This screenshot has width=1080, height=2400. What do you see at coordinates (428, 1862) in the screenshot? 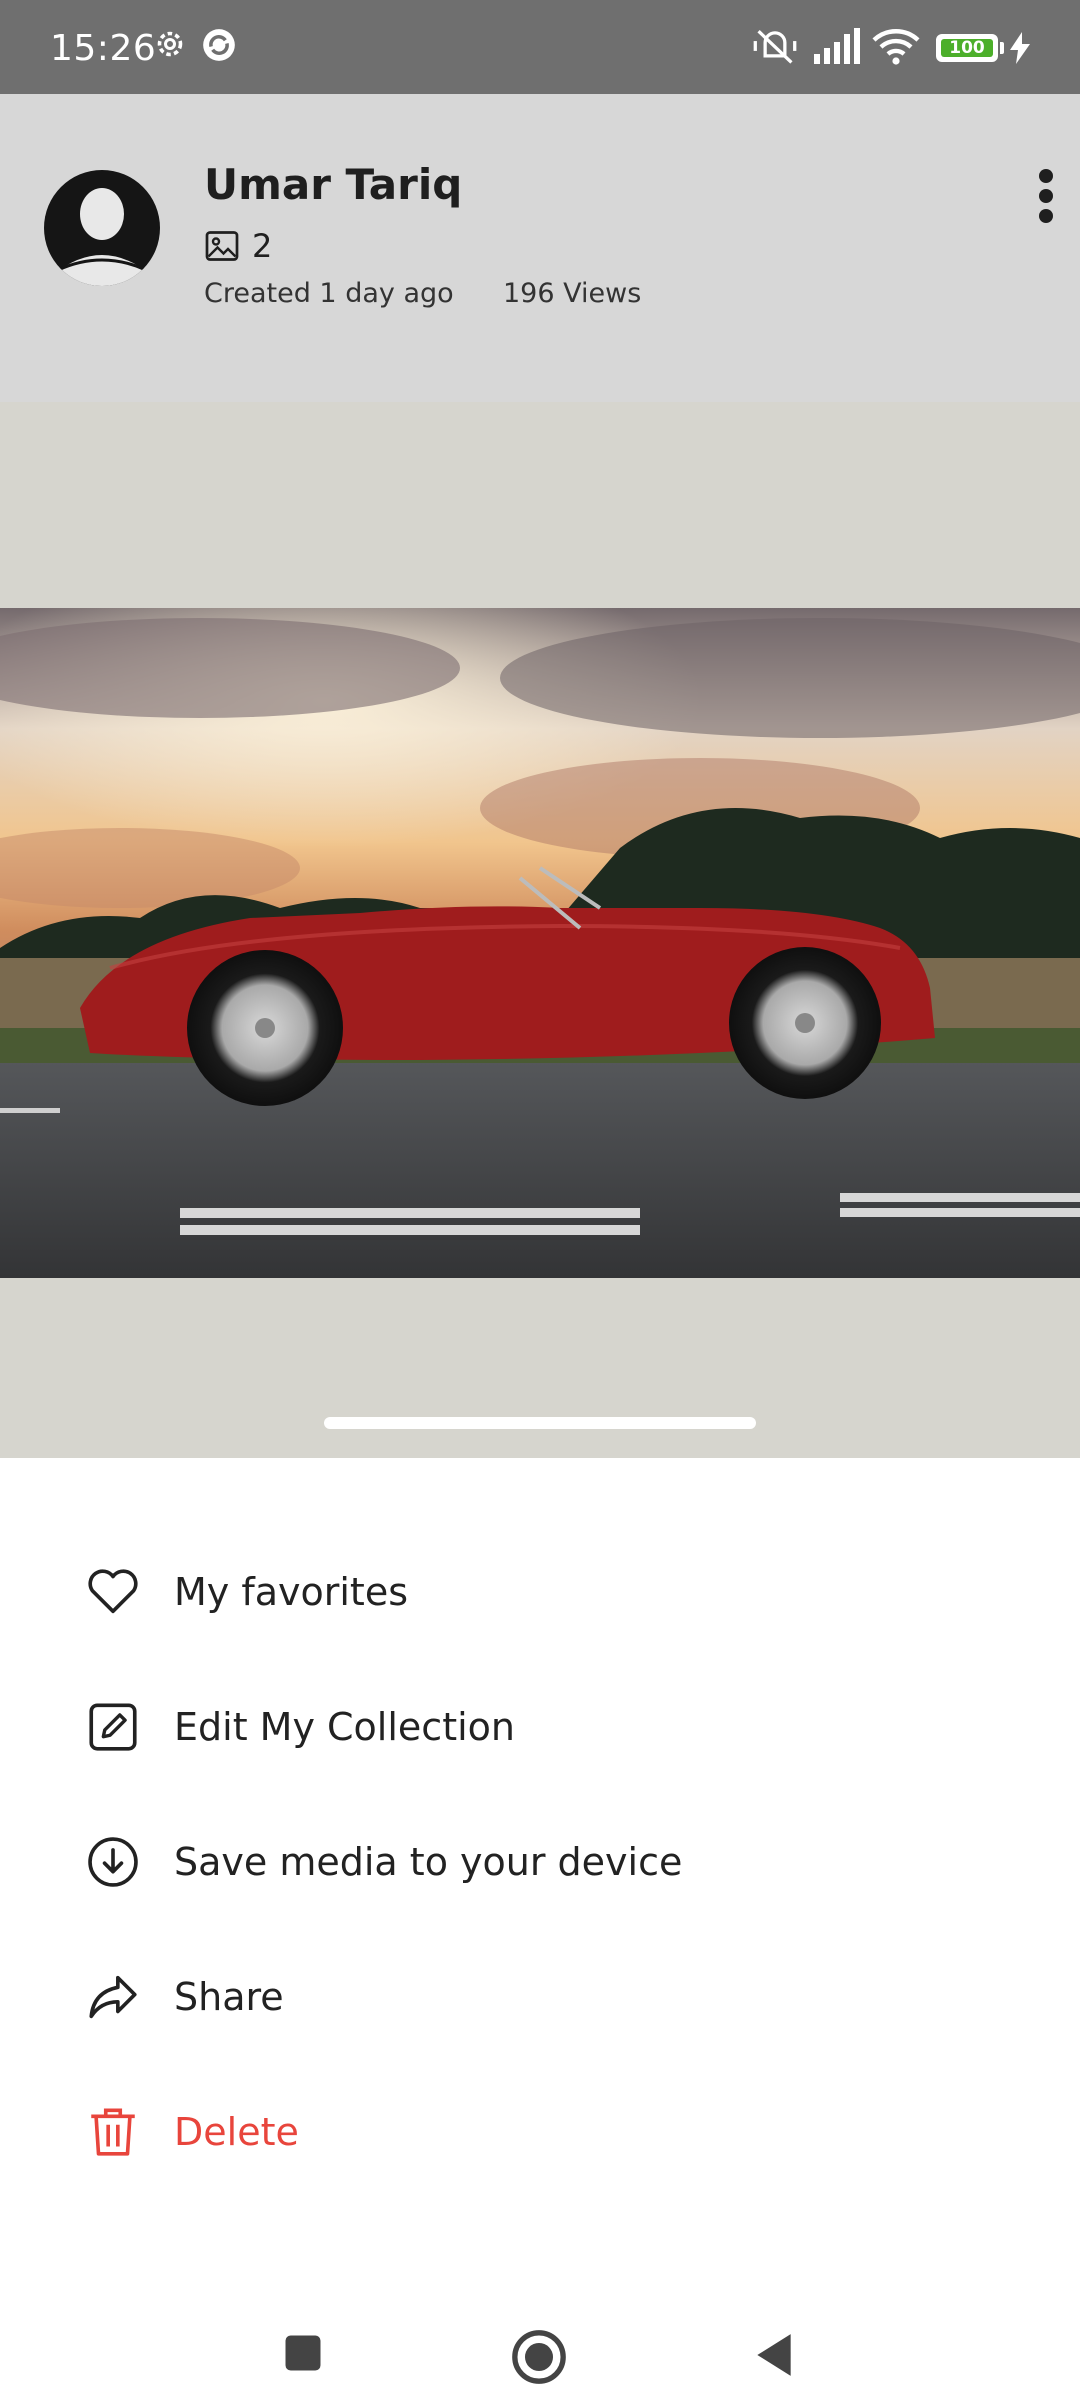
I see `menu-item-label: Save media to your device` at bounding box center [428, 1862].